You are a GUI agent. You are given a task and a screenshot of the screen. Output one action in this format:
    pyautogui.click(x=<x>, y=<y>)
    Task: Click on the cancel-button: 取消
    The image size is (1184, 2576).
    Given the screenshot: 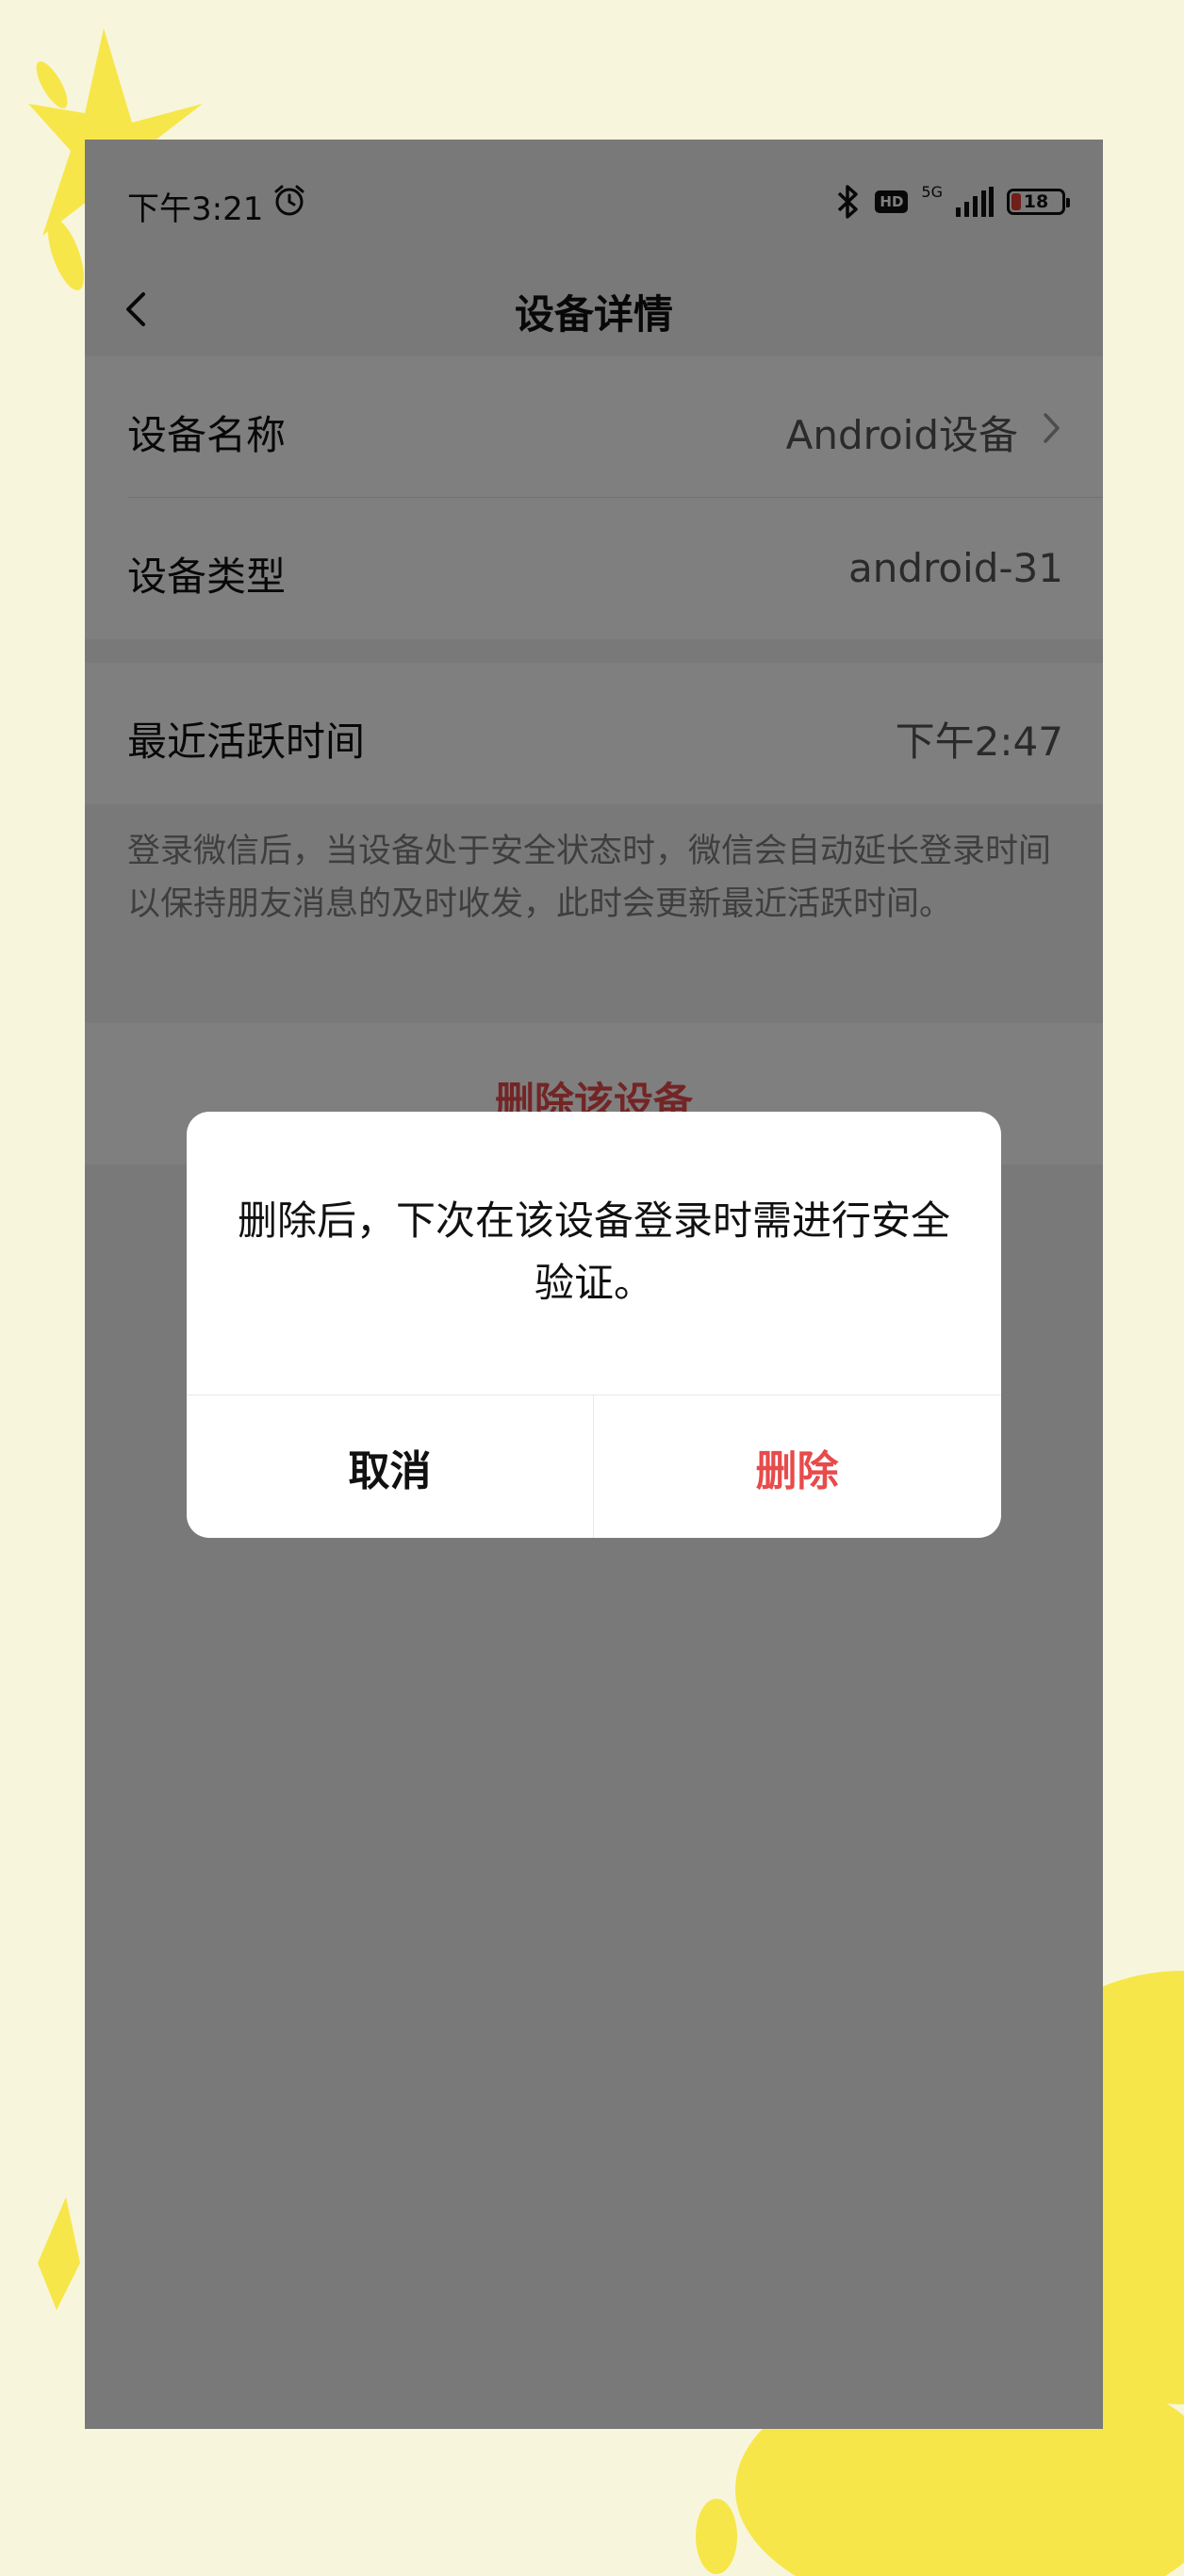 What is the action you would take?
    pyautogui.click(x=390, y=1466)
    